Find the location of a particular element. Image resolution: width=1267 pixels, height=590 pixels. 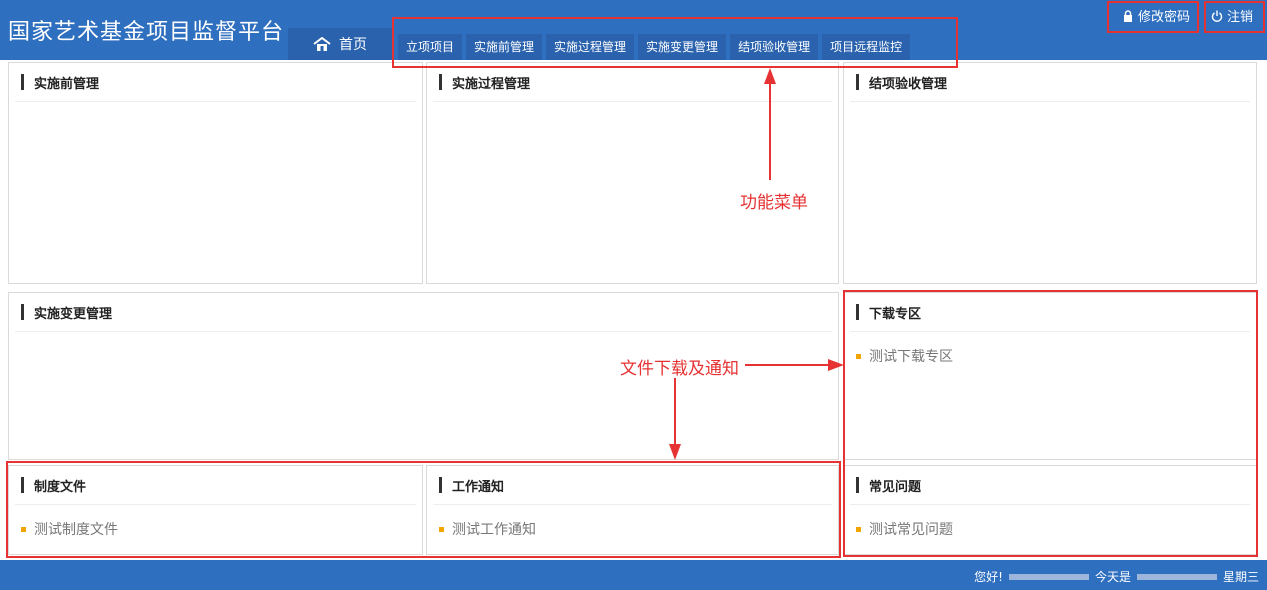

weekday: 星期三 is located at coordinates (1240, 577).